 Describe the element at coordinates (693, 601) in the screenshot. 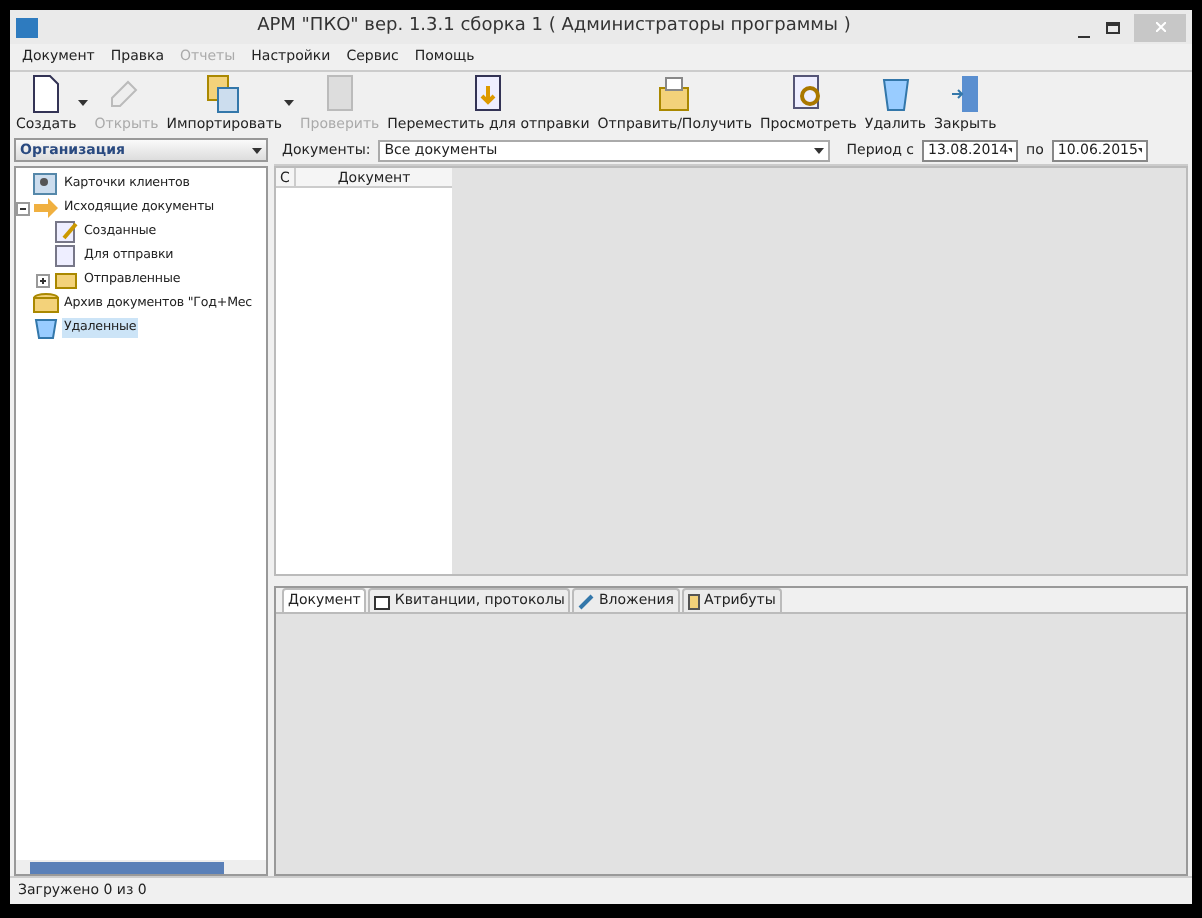

I see `attribute-icon` at that location.